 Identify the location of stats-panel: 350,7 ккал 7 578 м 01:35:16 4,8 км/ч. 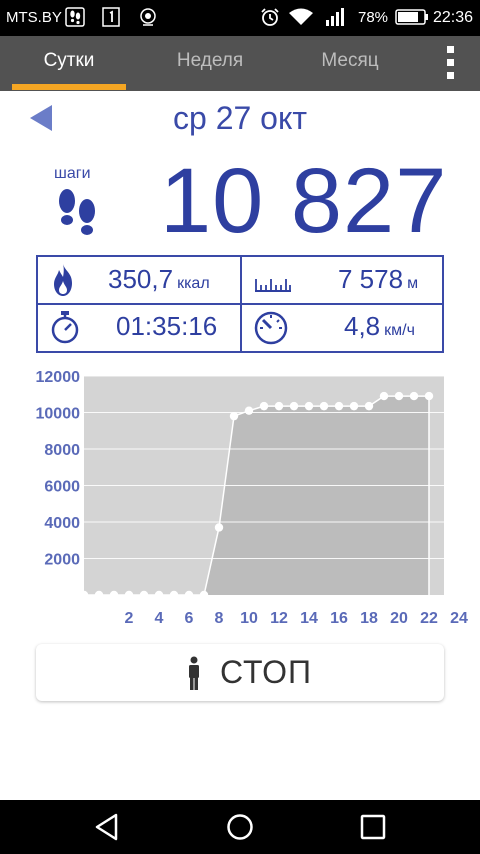
(240, 304).